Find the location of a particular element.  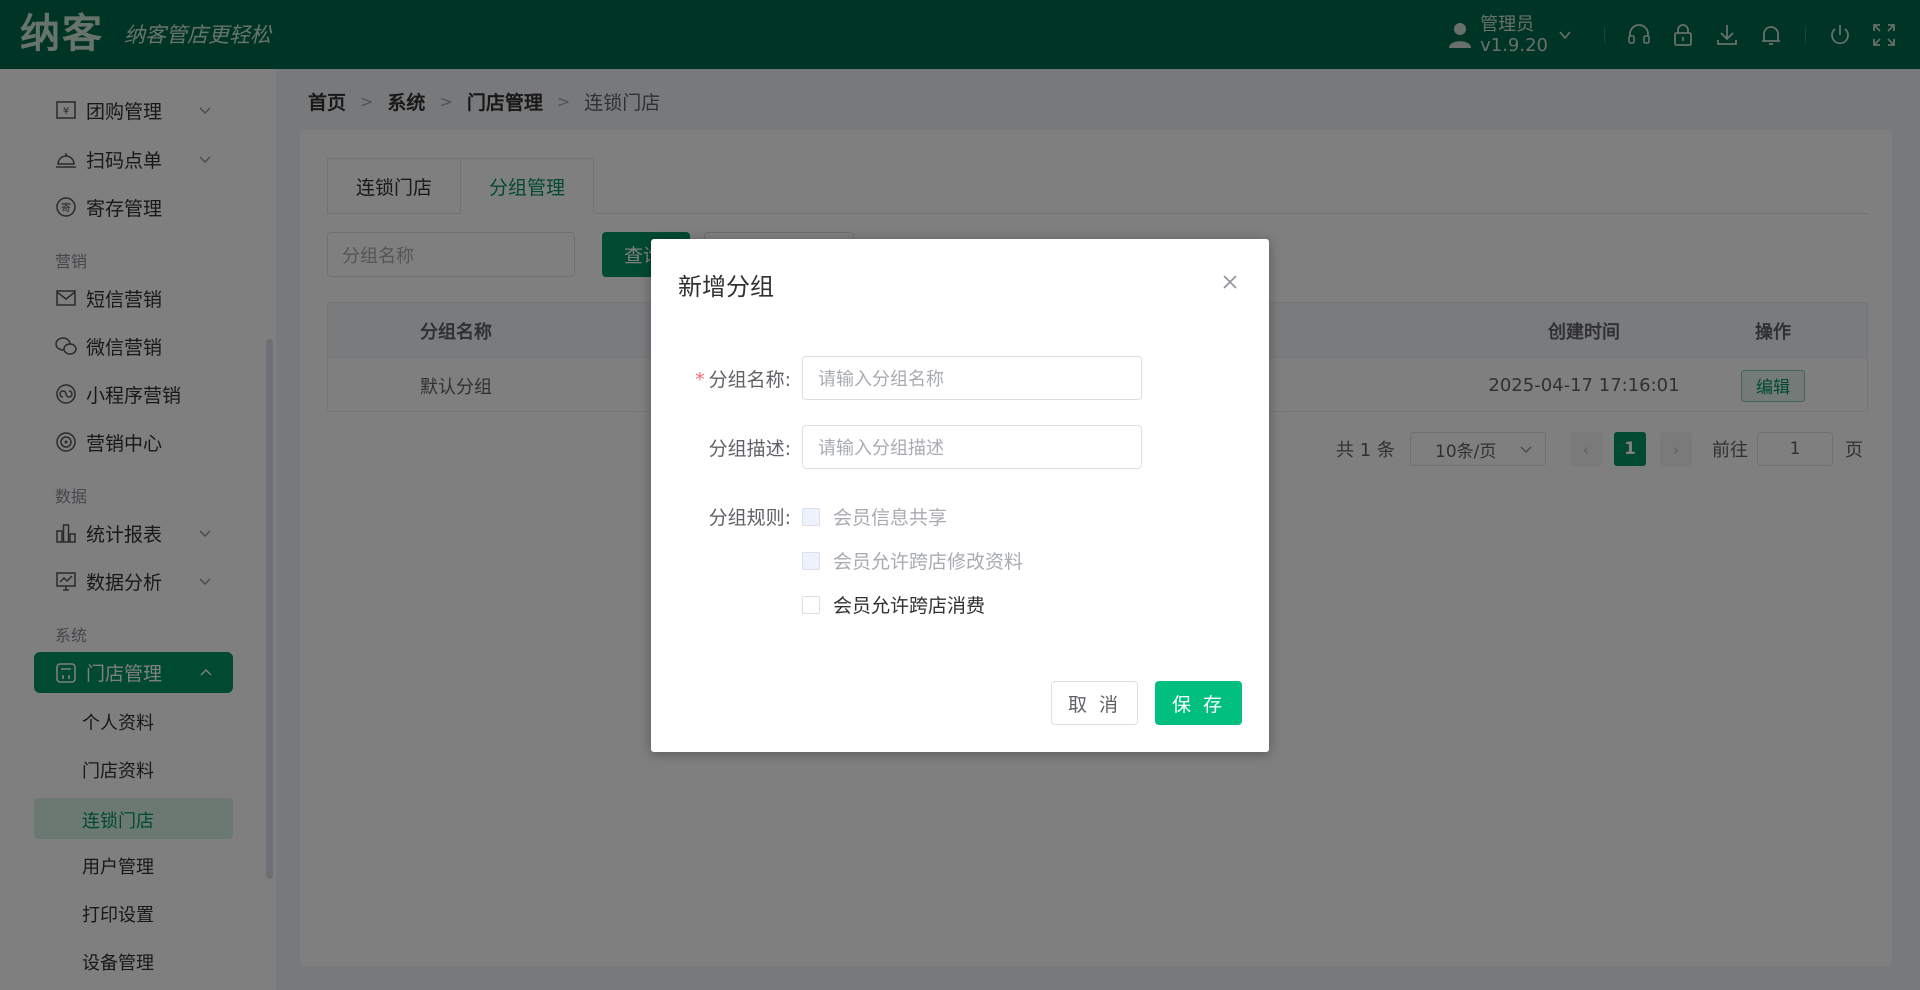

close-icon is located at coordinates (1230, 282).